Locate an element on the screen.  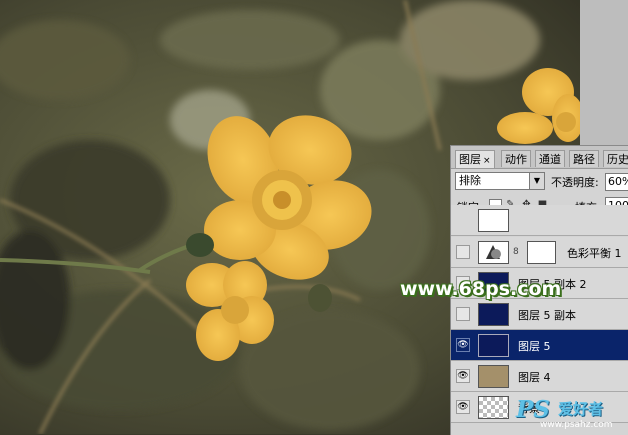
watermark-logo: PS is located at coordinates (533, 409).